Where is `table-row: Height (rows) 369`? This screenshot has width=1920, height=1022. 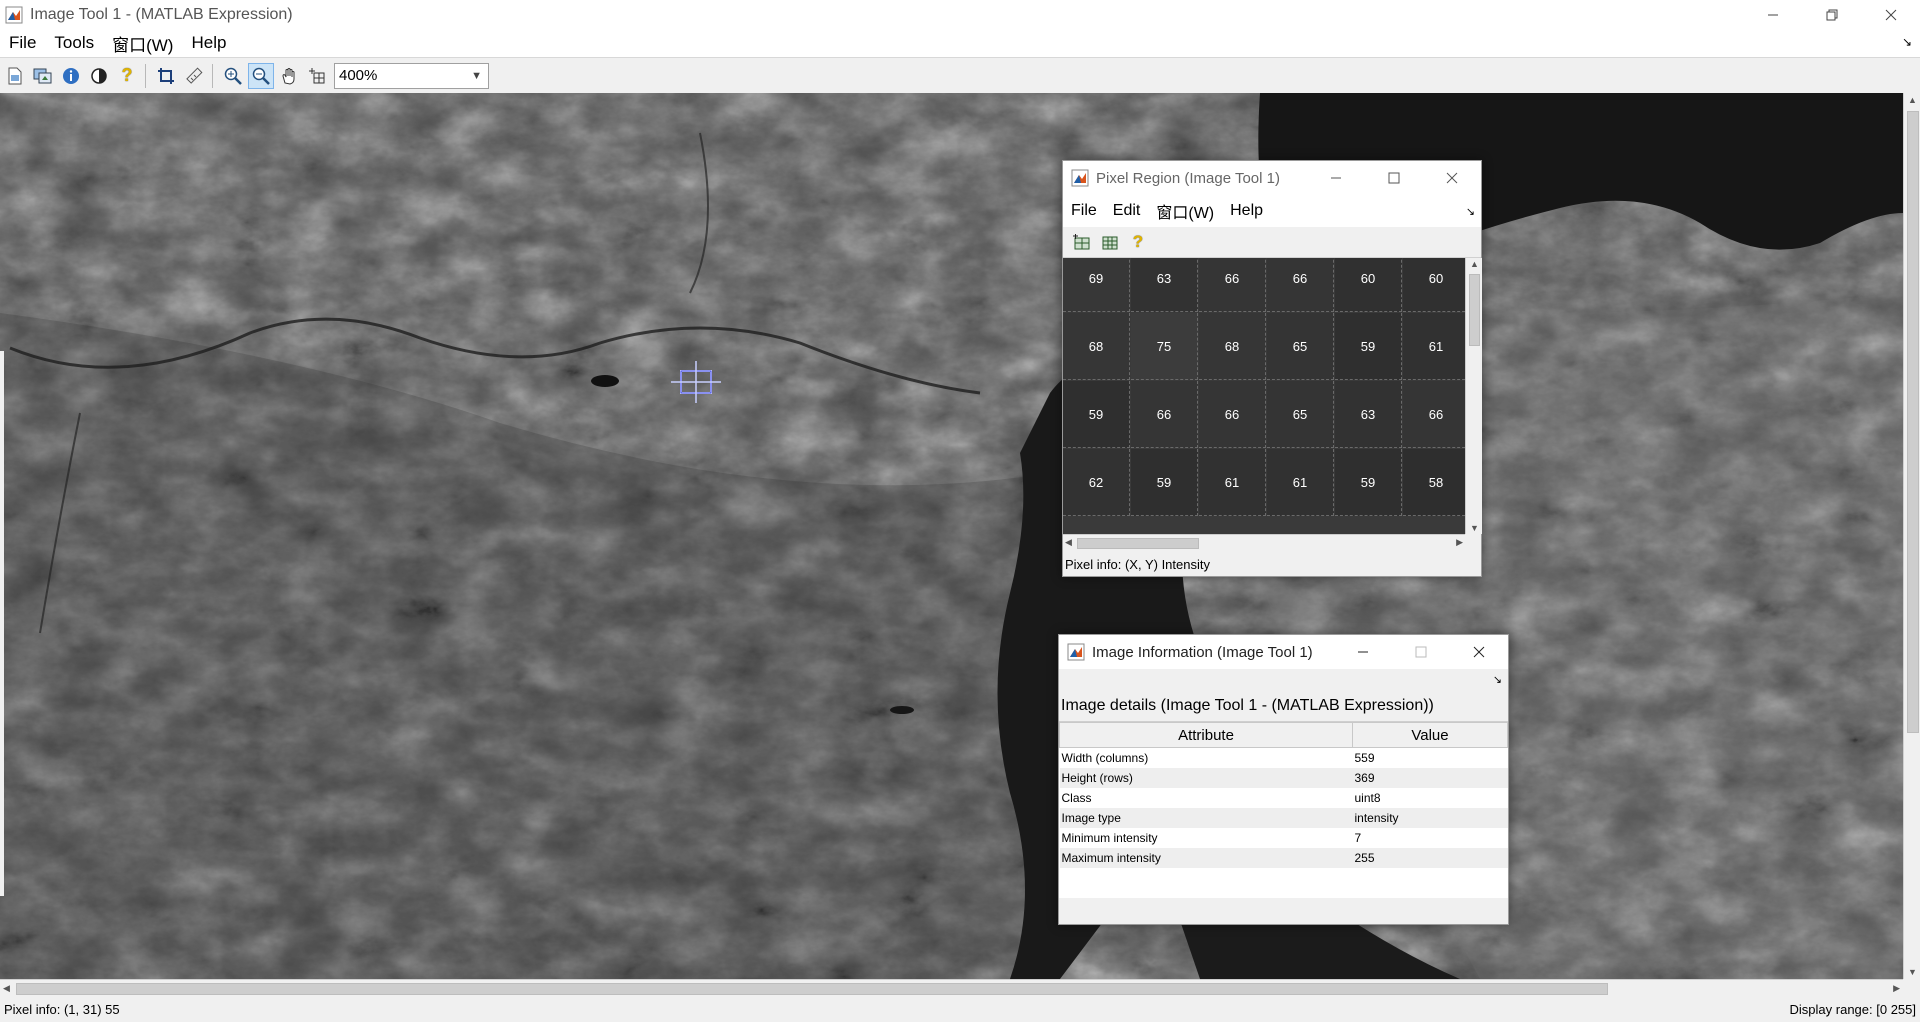 table-row: Height (rows) 369 is located at coordinates (1283, 778).